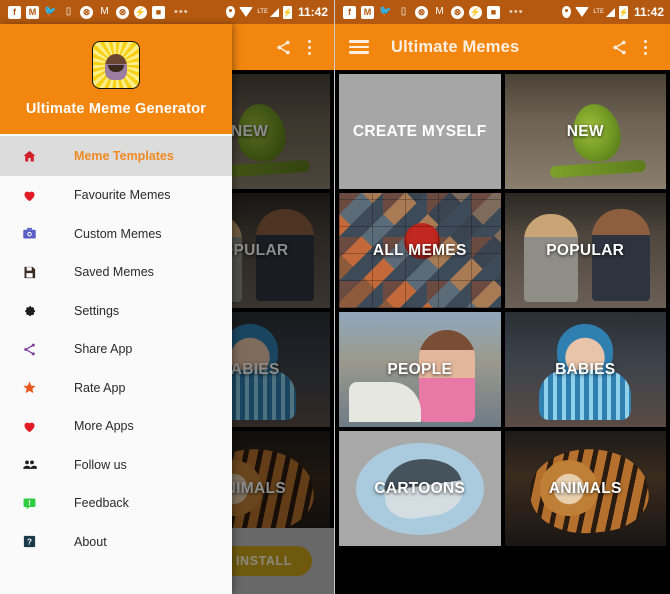 This screenshot has width=670, height=594. I want to click on messenger-icon: ⚡, so click(140, 12).